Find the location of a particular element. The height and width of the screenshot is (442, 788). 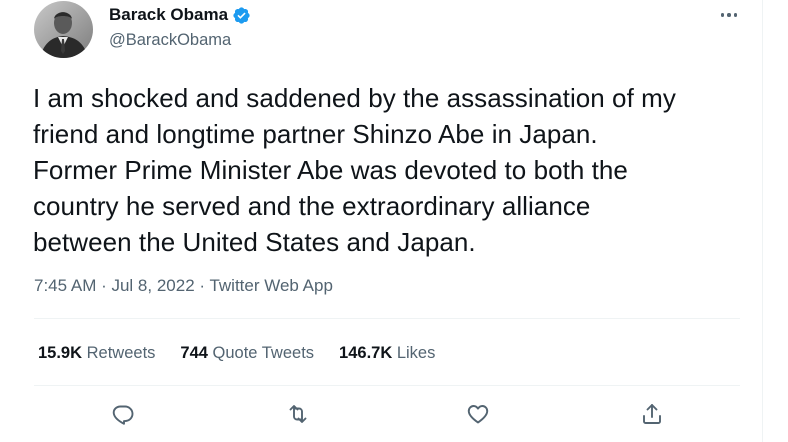

more-options-button is located at coordinates (729, 15).